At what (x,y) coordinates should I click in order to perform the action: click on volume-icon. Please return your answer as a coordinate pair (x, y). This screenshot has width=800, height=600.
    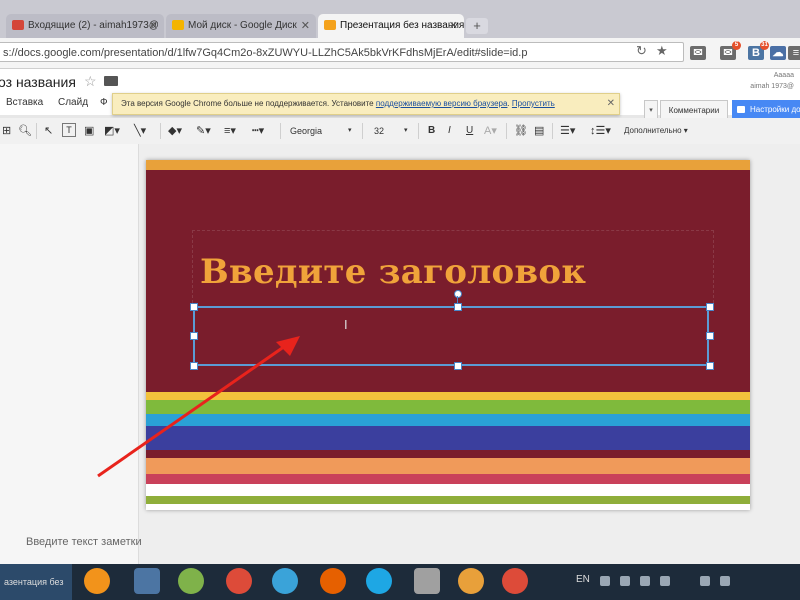
    Looking at the image, I should click on (725, 581).